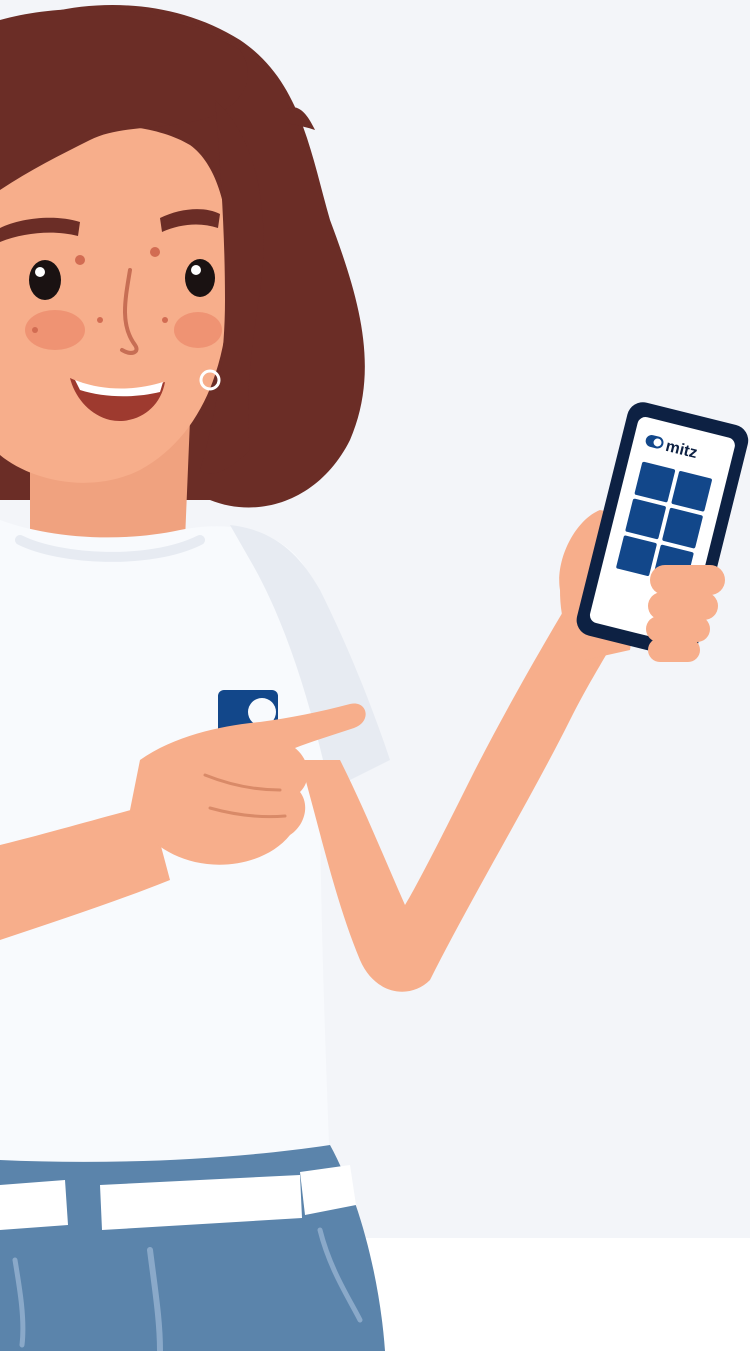  What do you see at coordinates (198, 330) in the screenshot?
I see `right-cheek` at bounding box center [198, 330].